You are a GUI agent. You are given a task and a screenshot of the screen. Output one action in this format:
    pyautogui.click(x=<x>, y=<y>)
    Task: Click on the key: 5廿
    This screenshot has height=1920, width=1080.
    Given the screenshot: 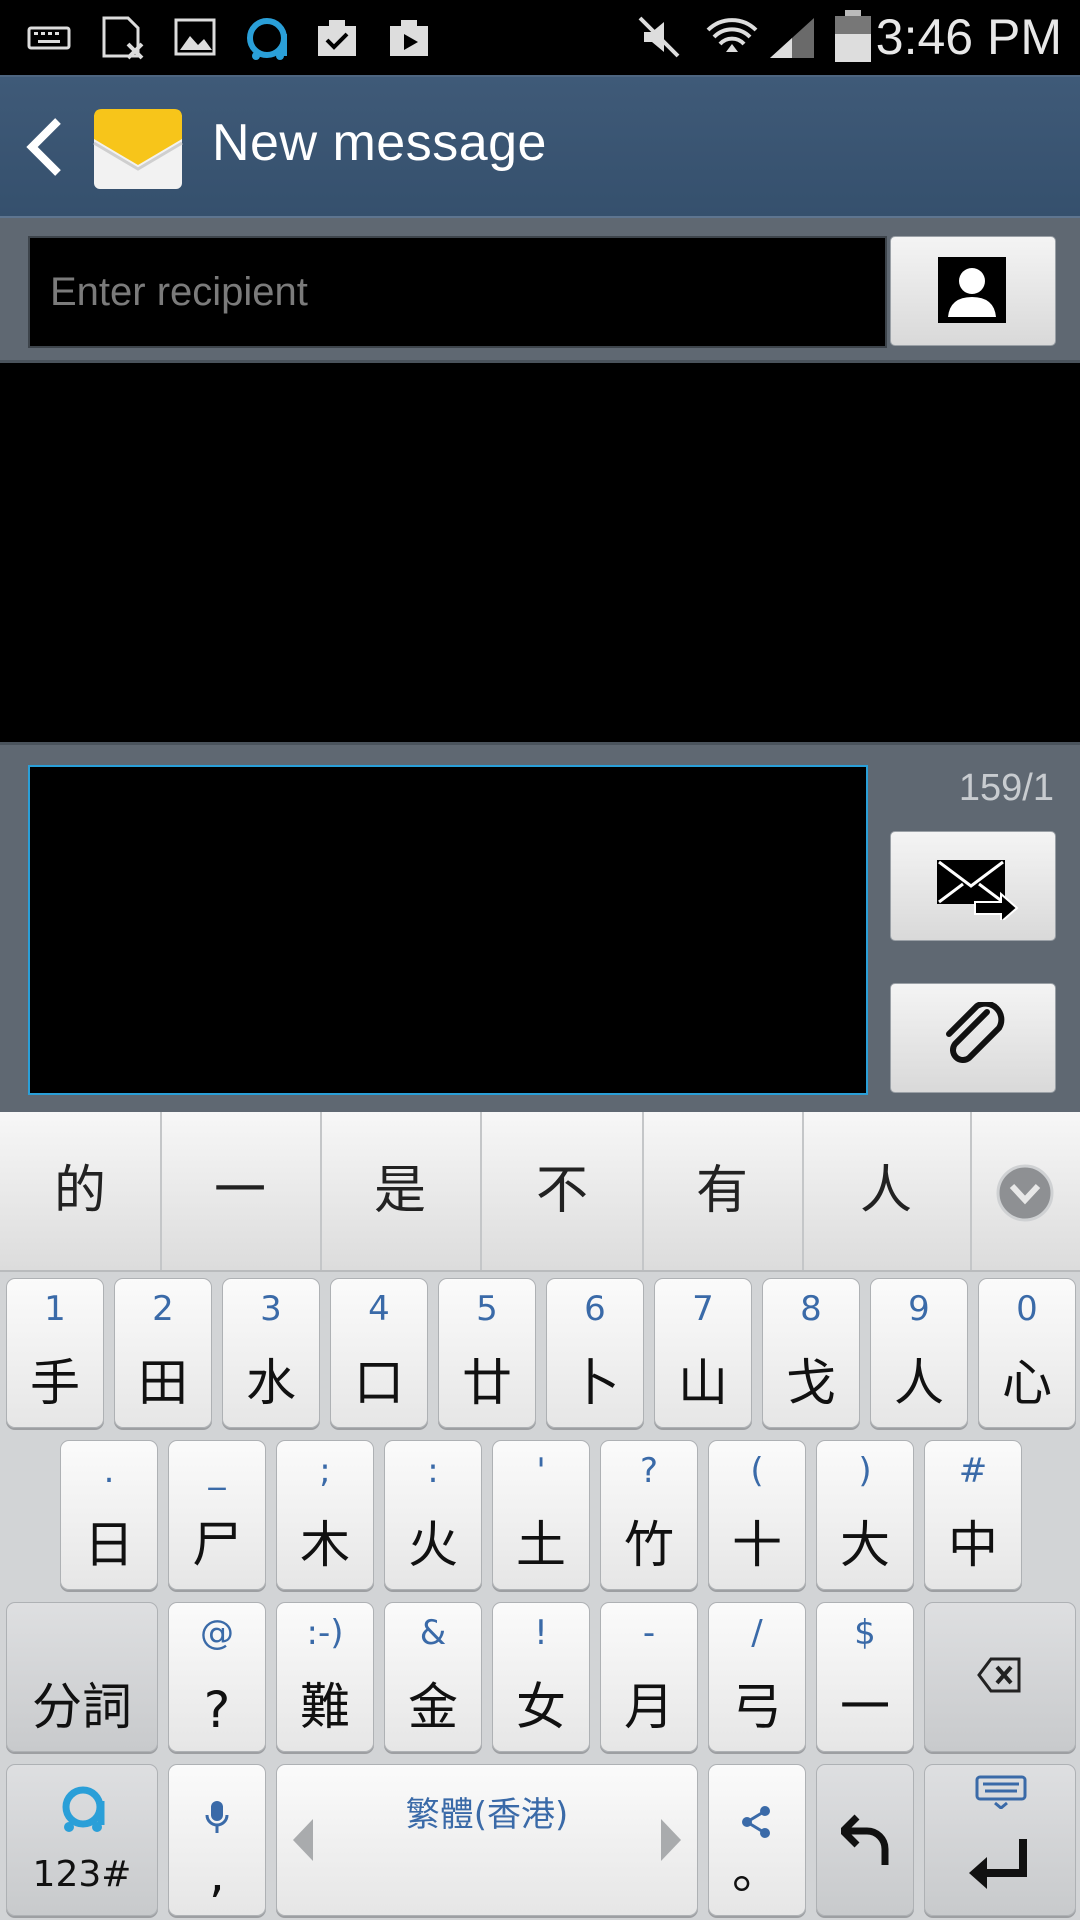 What is the action you would take?
    pyautogui.click(x=487, y=1353)
    